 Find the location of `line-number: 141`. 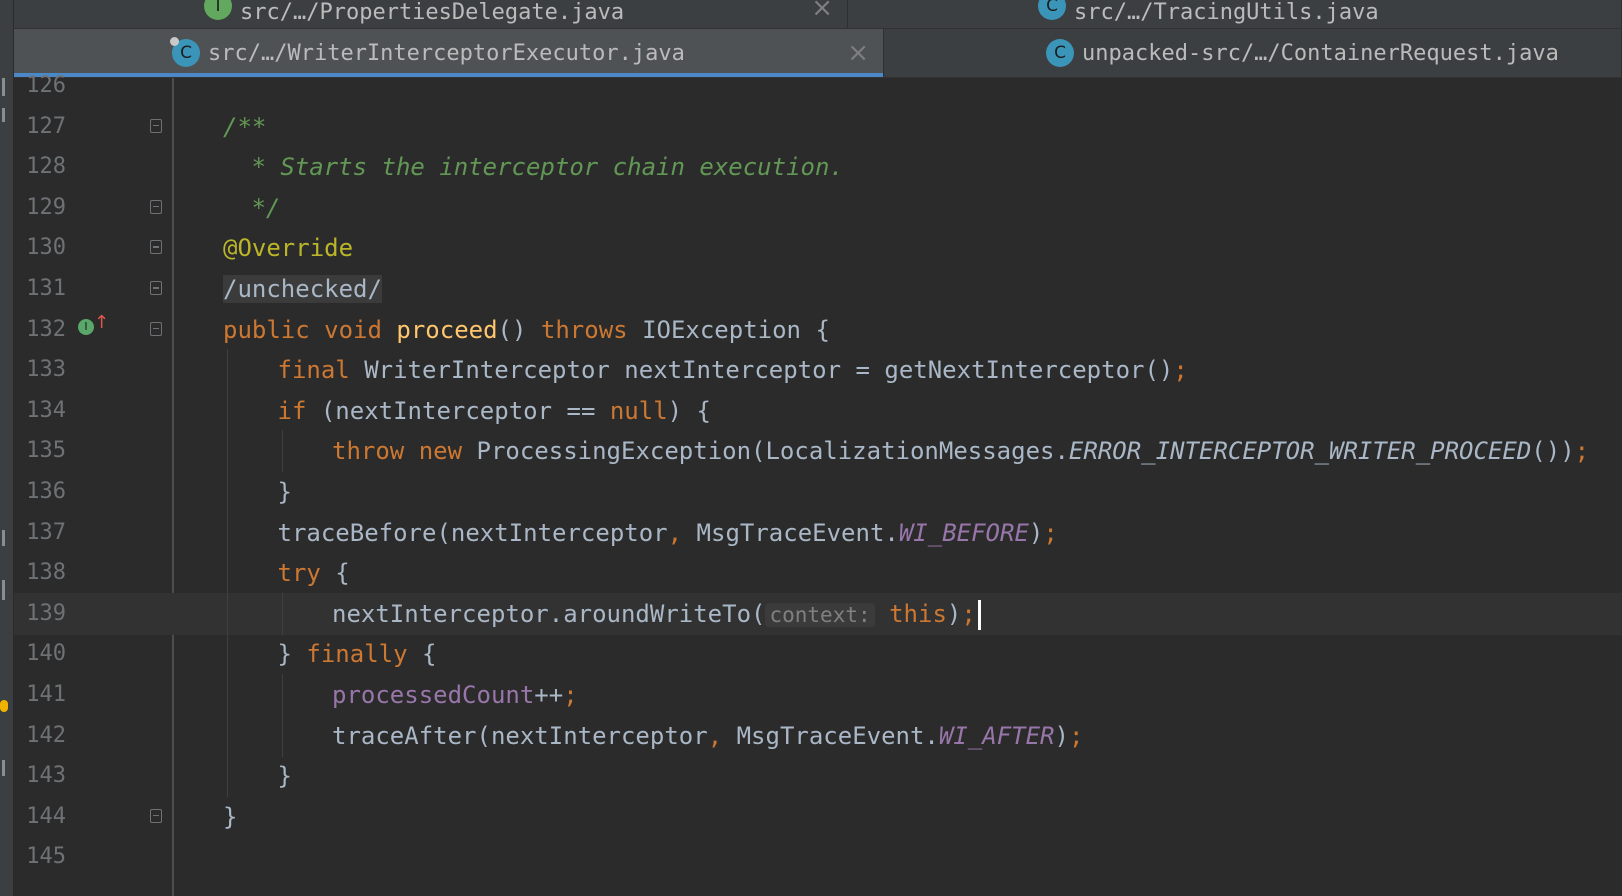

line-number: 141 is located at coordinates (40, 695).